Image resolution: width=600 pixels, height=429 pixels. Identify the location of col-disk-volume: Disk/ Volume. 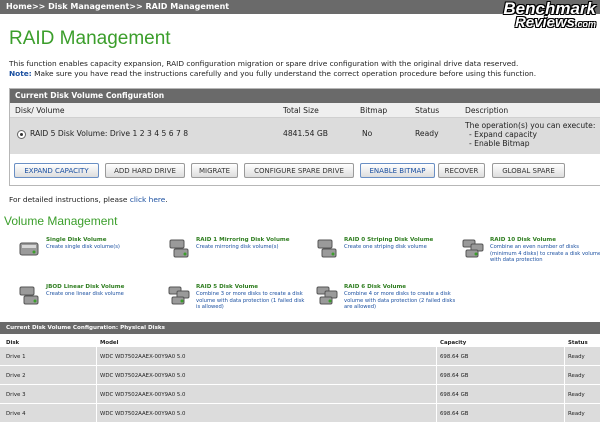
(40, 110).